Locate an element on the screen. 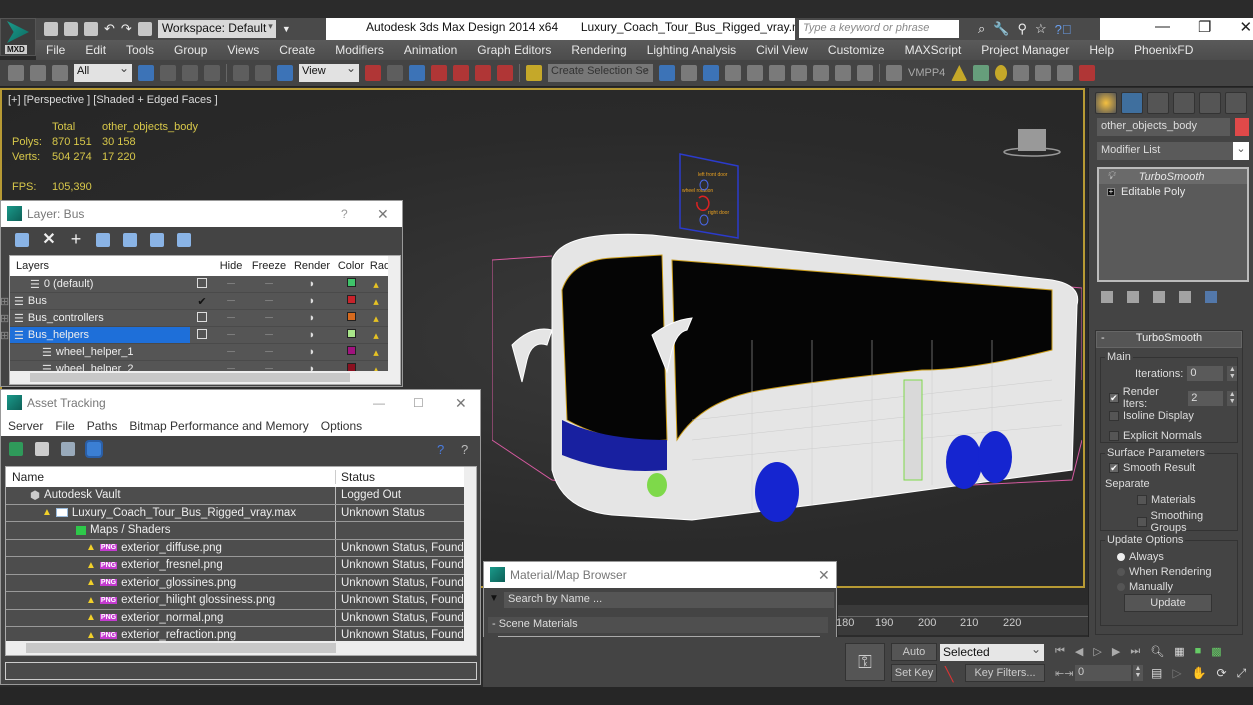 This screenshot has width=1253, height=705. utilities-tab-icon is located at coordinates (1236, 103).